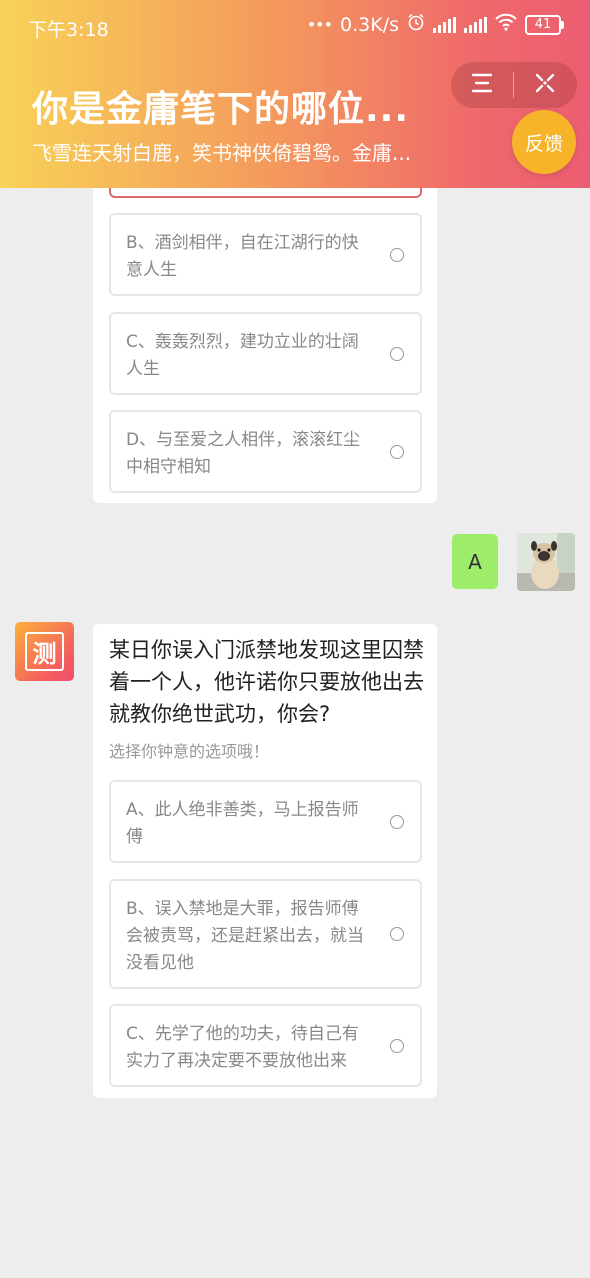 The height and width of the screenshot is (1278, 590). I want to click on battery-level: 41, so click(543, 24).